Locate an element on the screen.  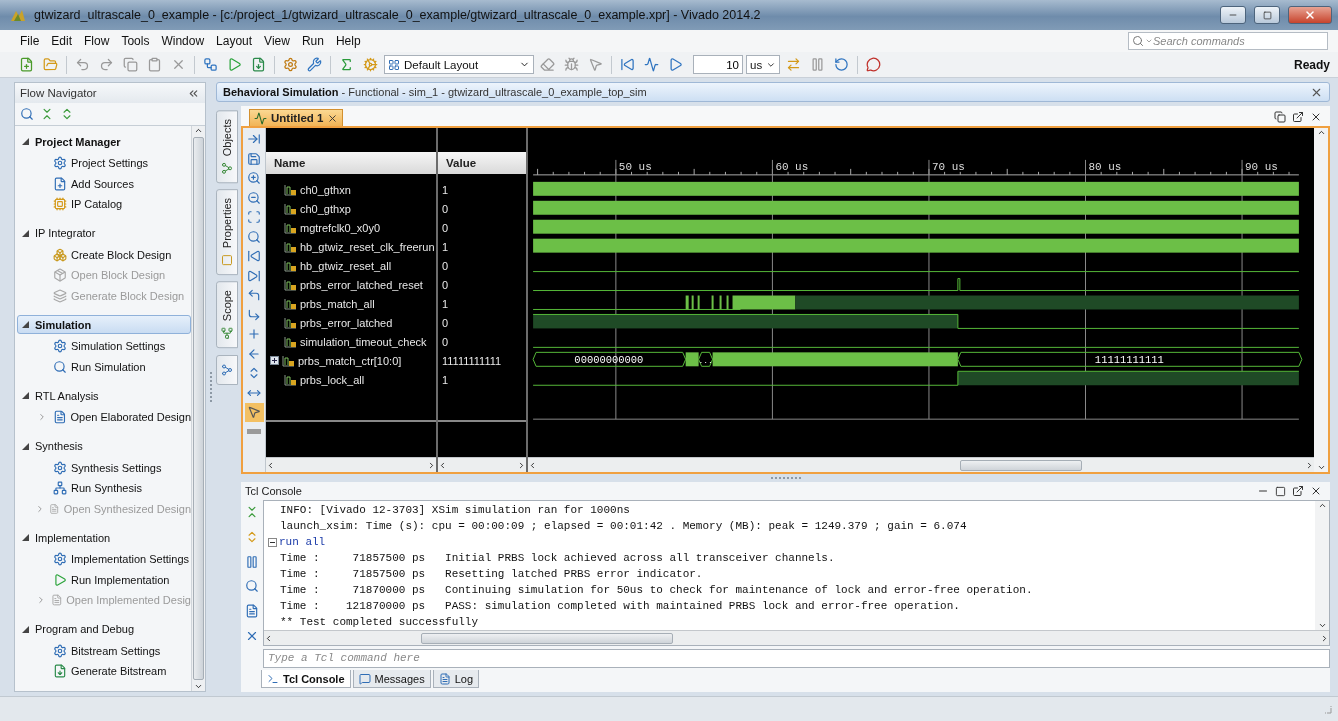
navigator-section: Project Manager is located at coordinates (104, 141).